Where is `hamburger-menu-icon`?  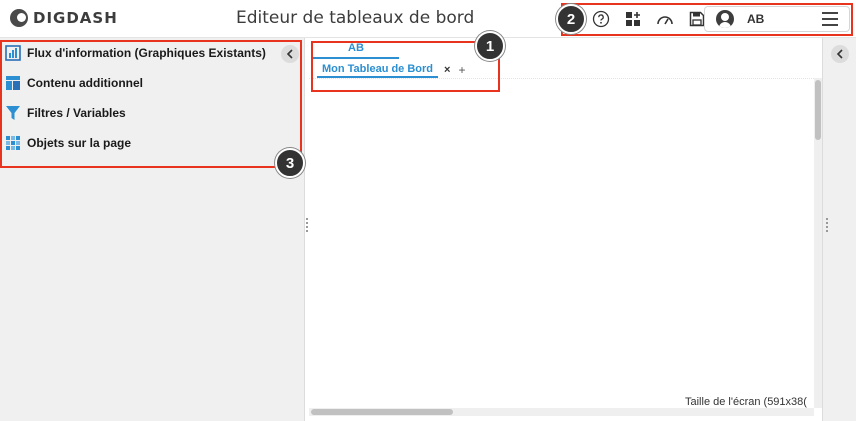 hamburger-menu-icon is located at coordinates (830, 19).